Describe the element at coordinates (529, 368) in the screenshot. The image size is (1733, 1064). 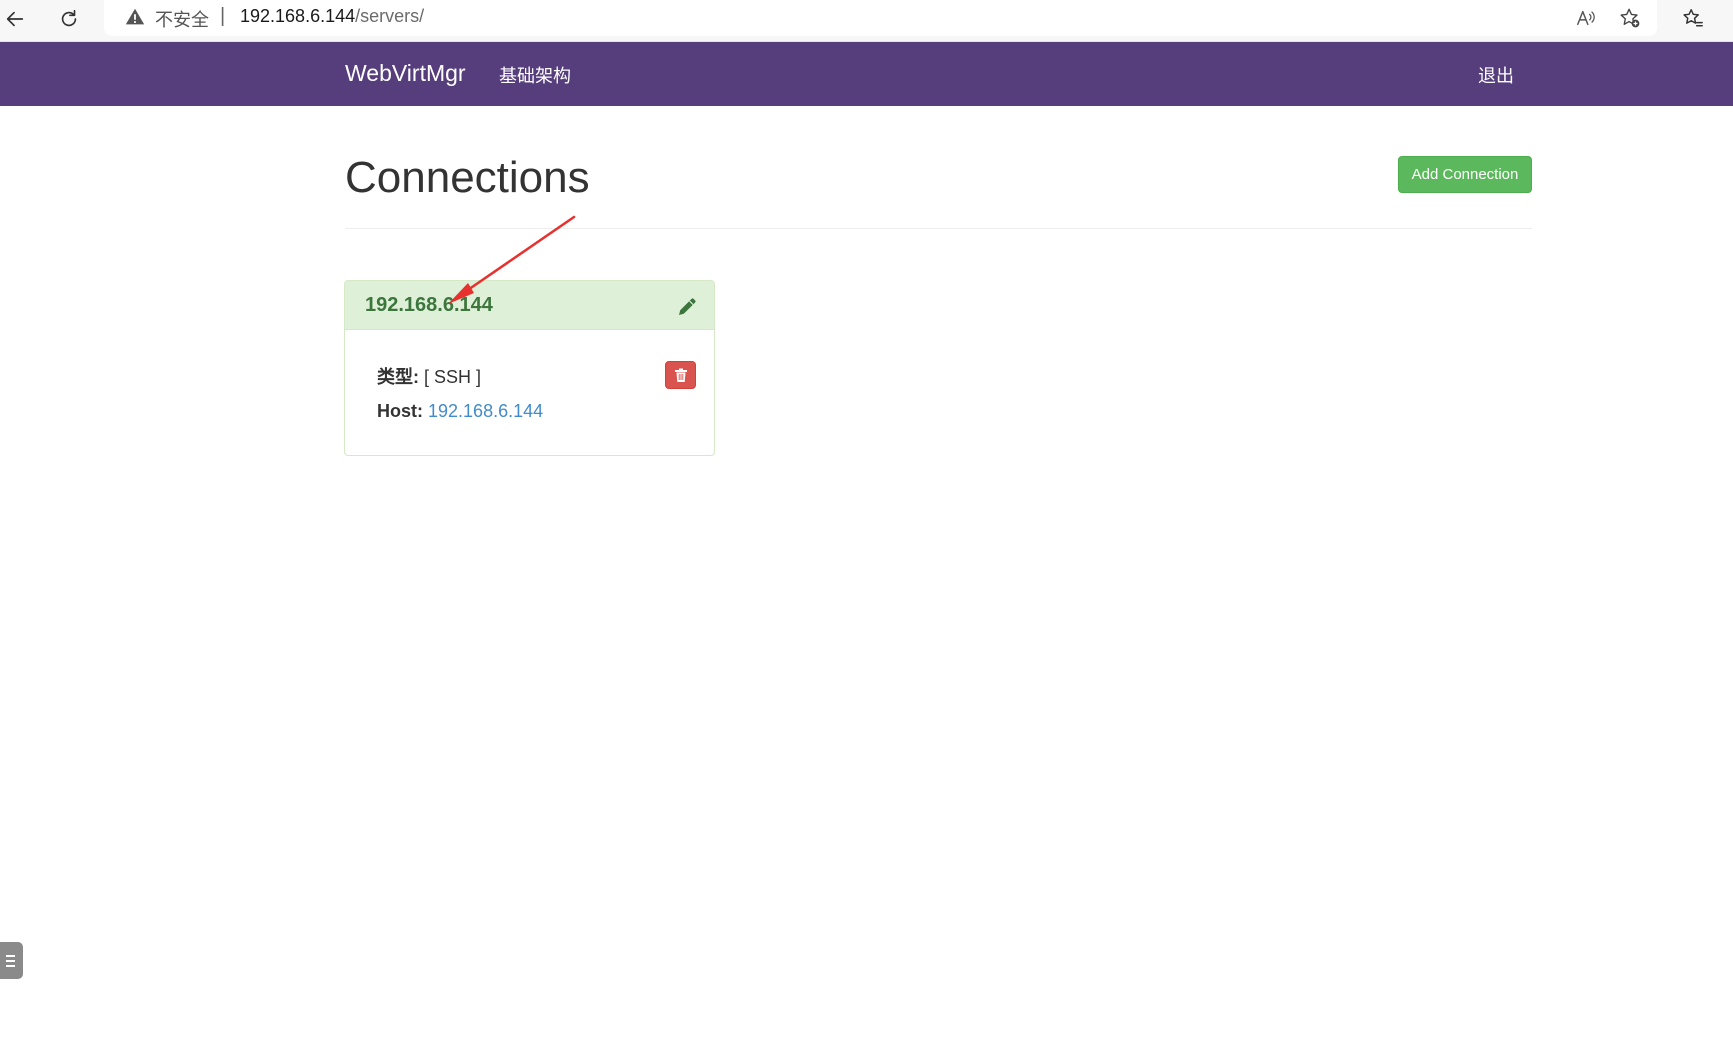
I see `connection-panel: 192.168.6.144 类型: [ SSH ] Host` at that location.